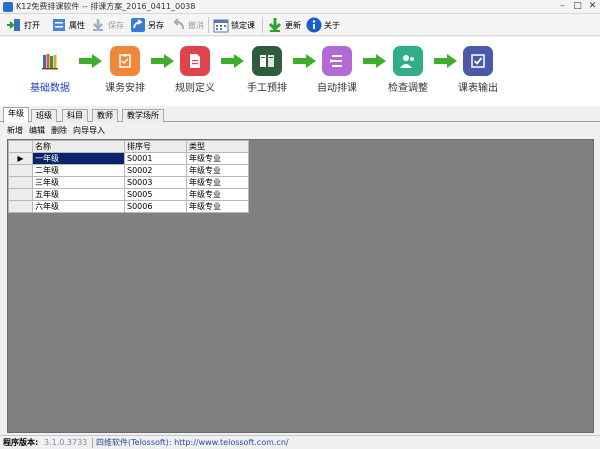 Image resolution: width=600 pixels, height=449 pixels. Describe the element at coordinates (78, 206) in the screenshot. I see `table-cell: 六年级` at that location.